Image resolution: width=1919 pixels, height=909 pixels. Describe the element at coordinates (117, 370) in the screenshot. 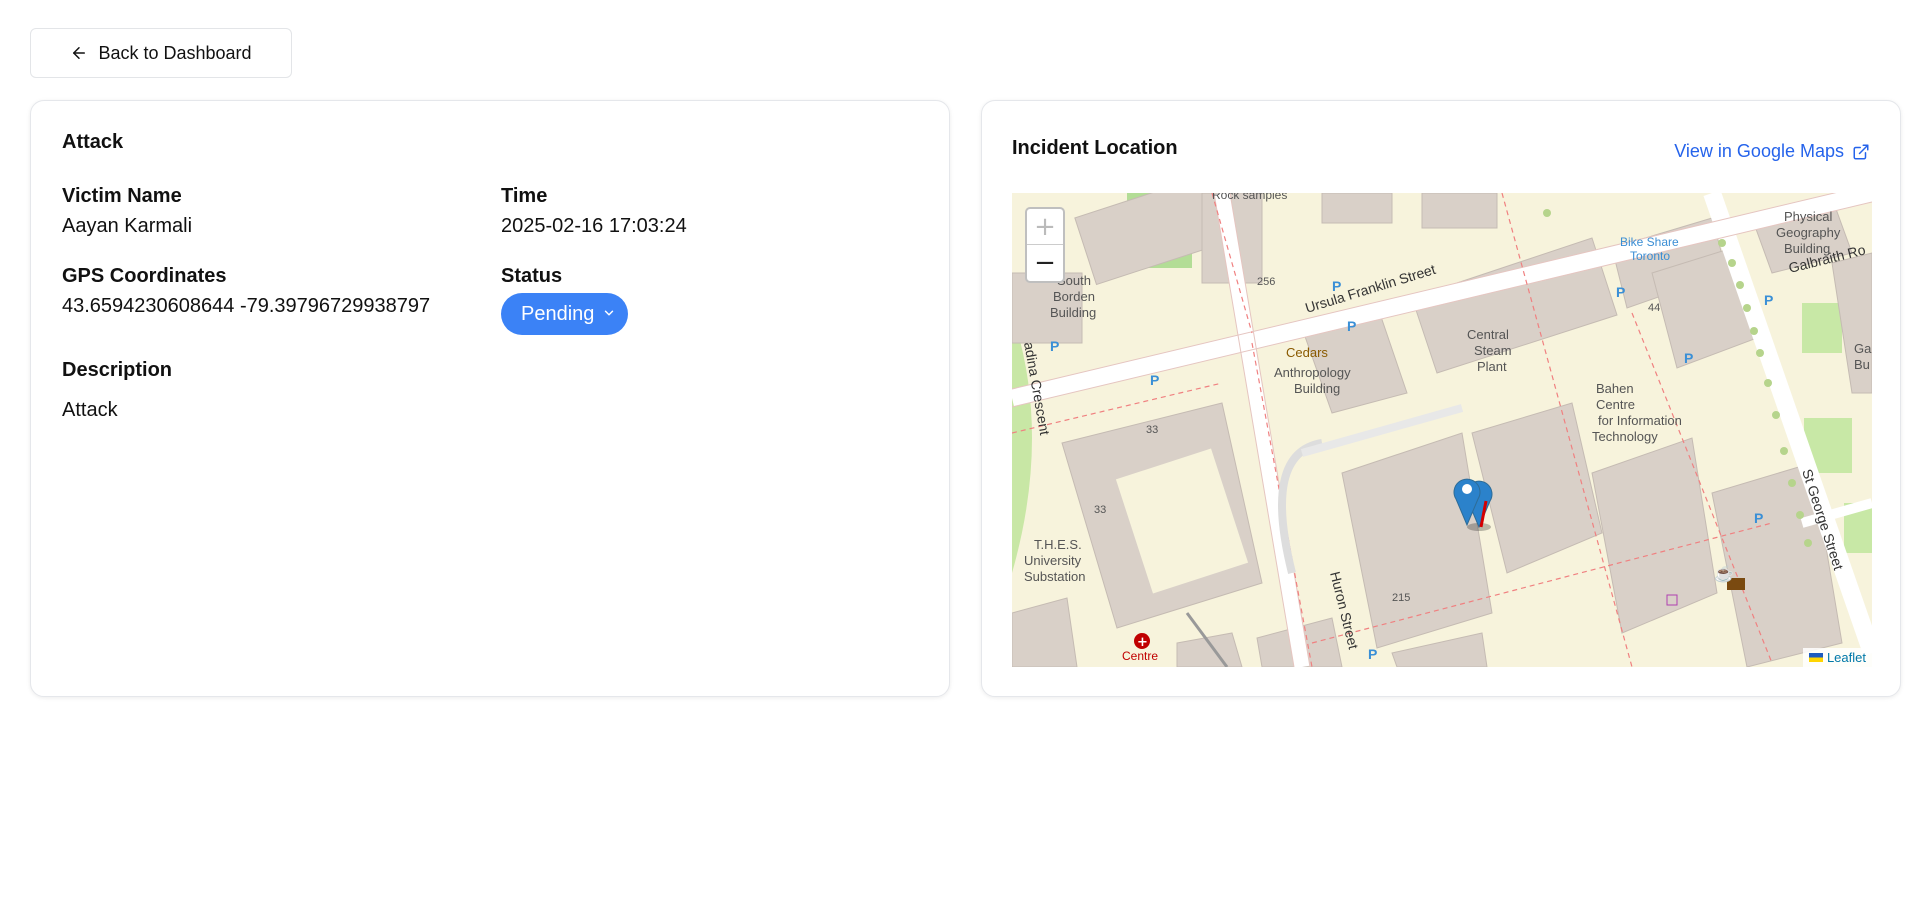

I see `description-label: Description` at that location.